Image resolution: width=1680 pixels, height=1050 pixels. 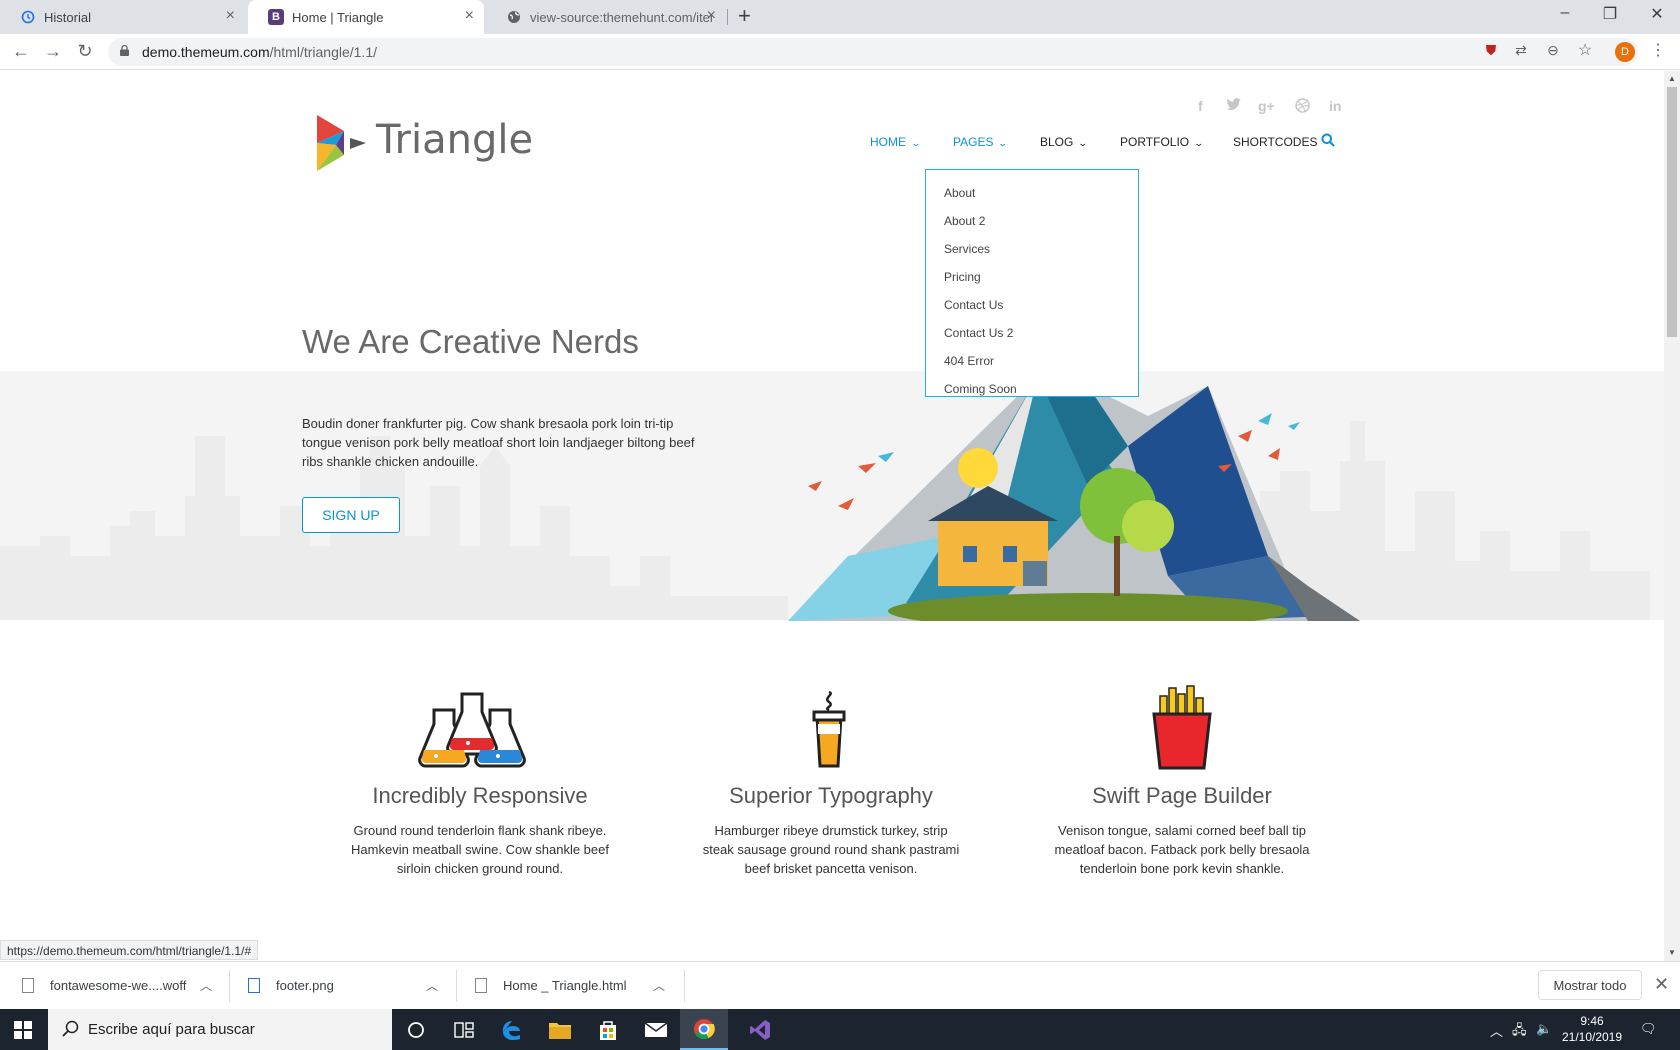 I want to click on address-bar: demo.themeum.com/html/triangle/1.1/, so click(x=873, y=52).